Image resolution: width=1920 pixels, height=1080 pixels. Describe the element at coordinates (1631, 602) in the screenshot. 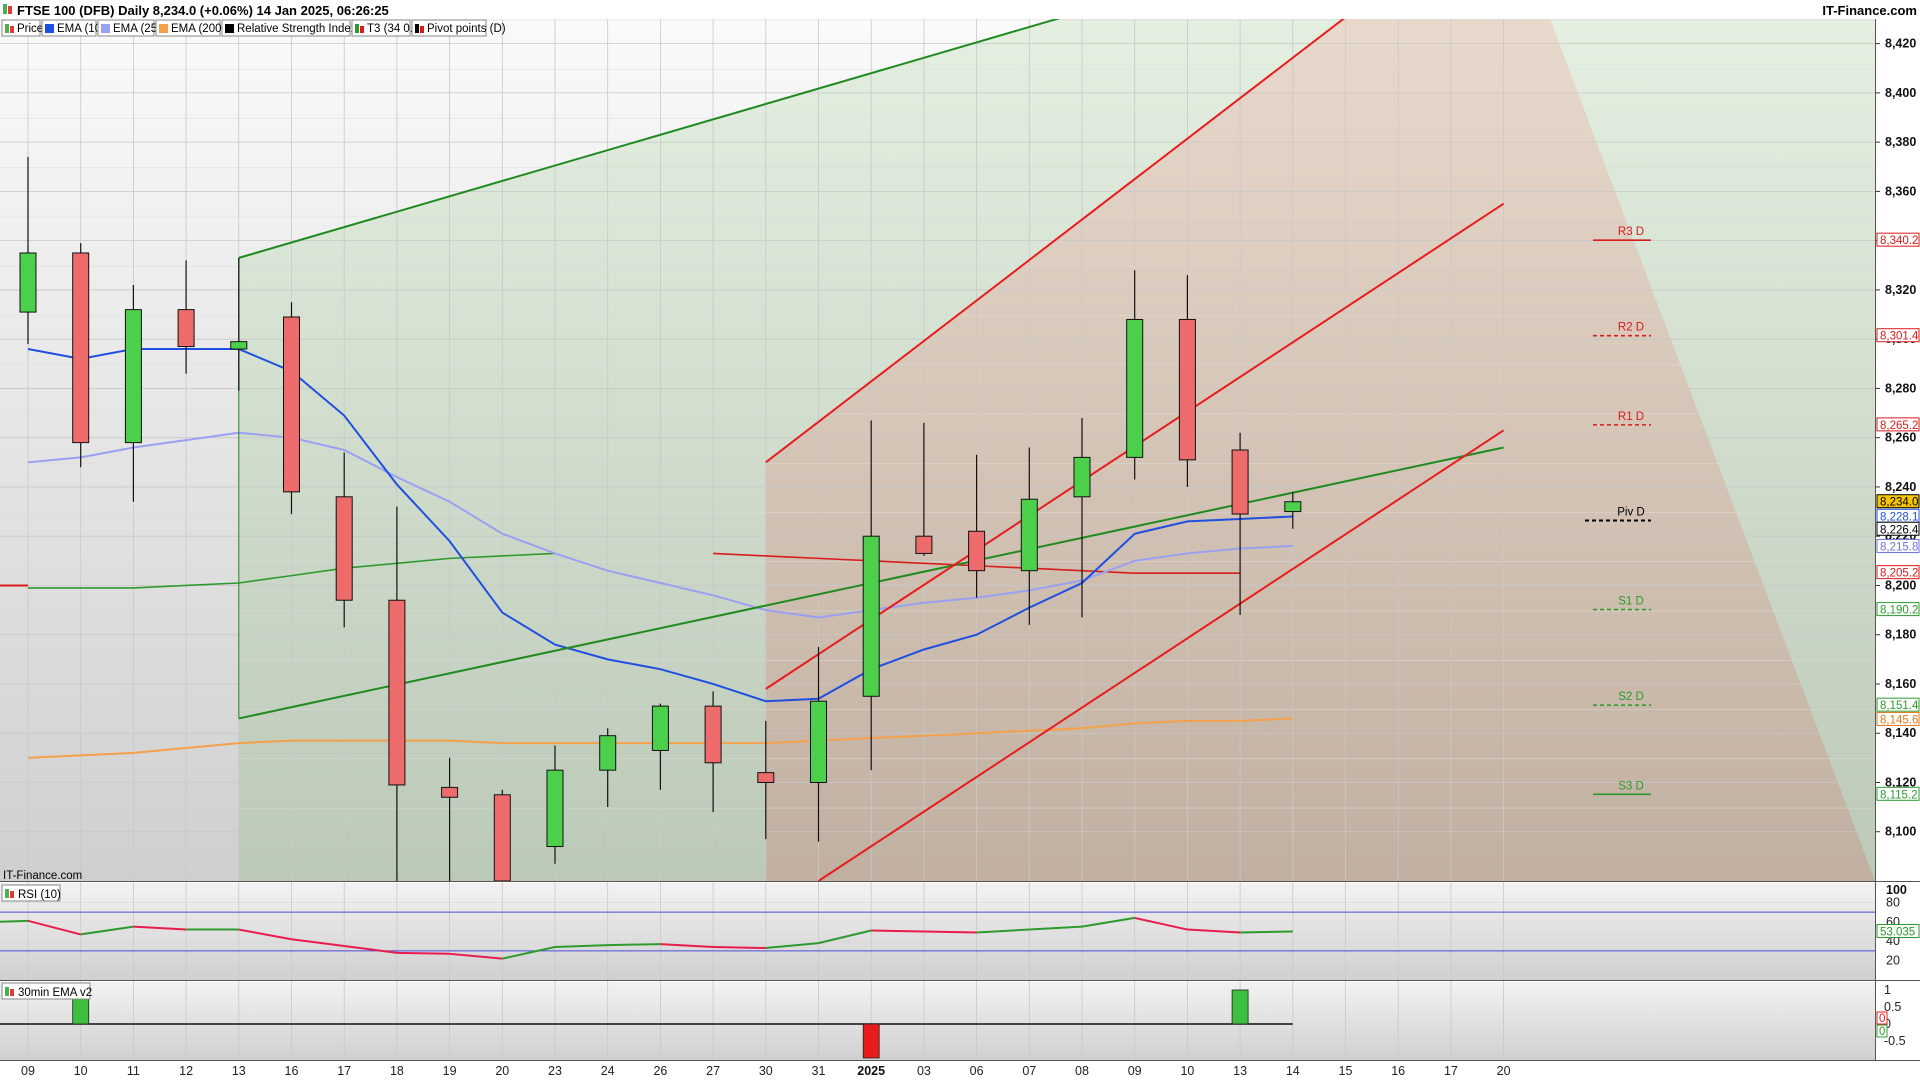

I see `pivot-label: S1 D` at that location.